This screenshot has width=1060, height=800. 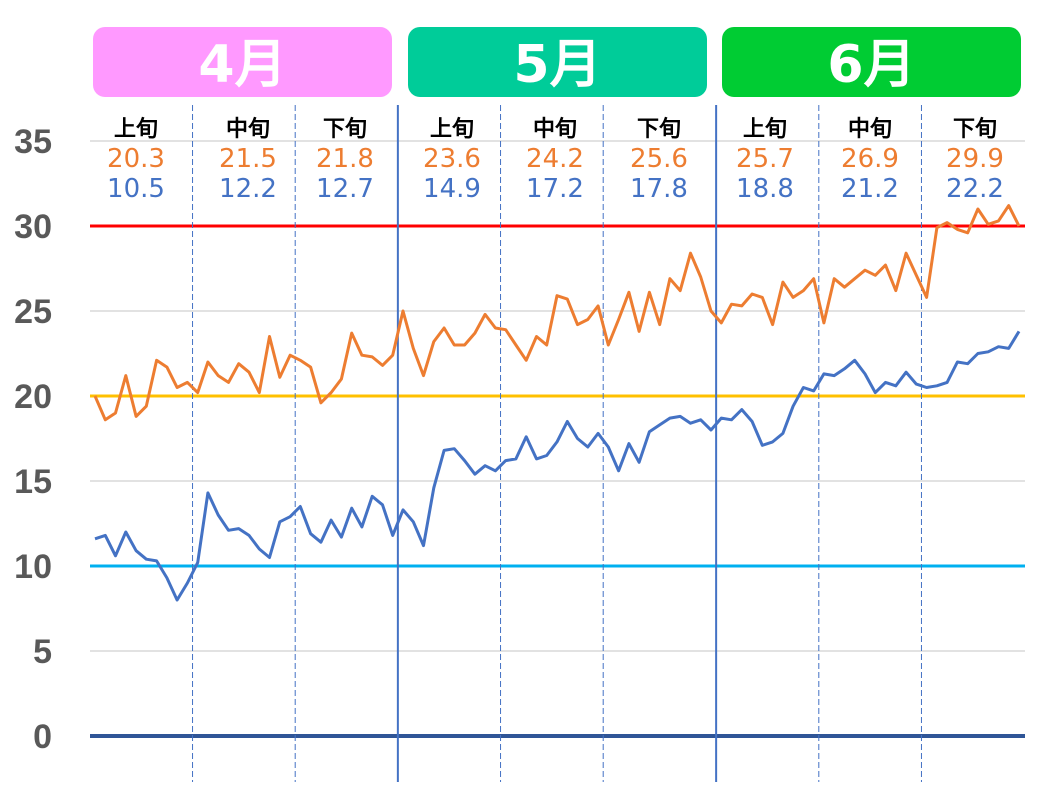 What do you see at coordinates (33, 482) in the screenshot?
I see `y-tick-label: 15` at bounding box center [33, 482].